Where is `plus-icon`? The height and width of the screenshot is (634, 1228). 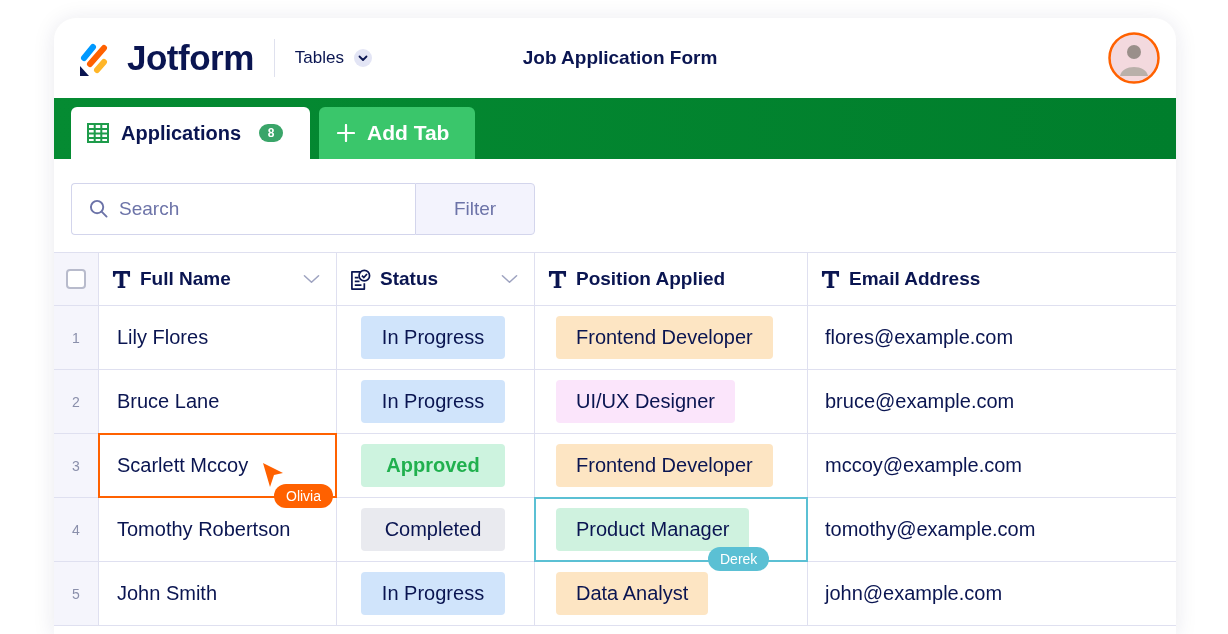 plus-icon is located at coordinates (346, 133).